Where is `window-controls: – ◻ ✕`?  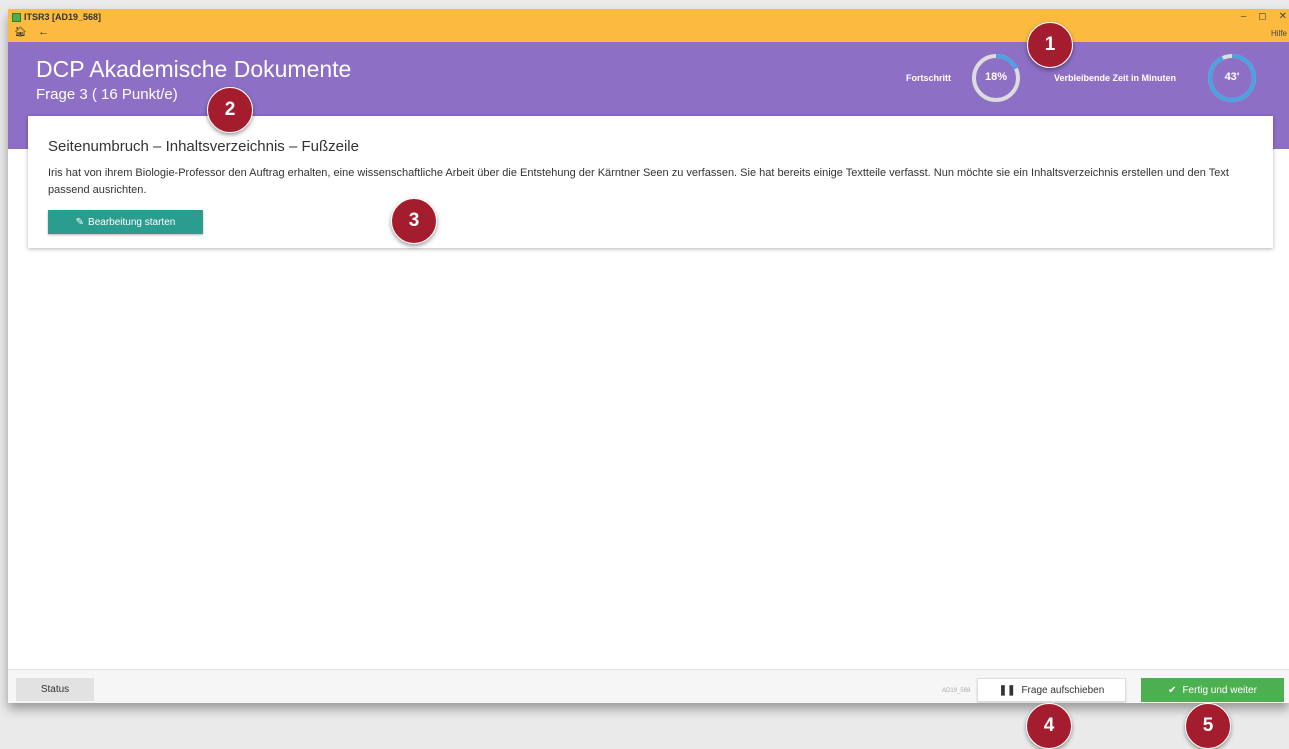 window-controls: – ◻ ✕ is located at coordinates (1264, 16).